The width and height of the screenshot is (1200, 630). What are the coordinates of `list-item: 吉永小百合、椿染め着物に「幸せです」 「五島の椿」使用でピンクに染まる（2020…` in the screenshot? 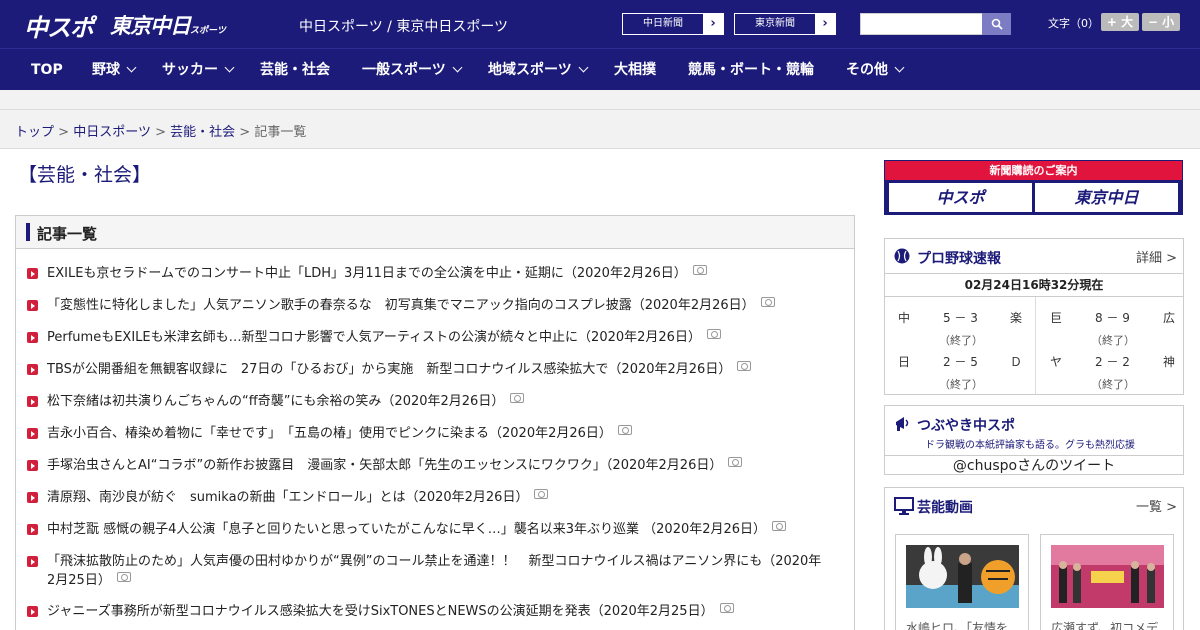 It's located at (427, 433).